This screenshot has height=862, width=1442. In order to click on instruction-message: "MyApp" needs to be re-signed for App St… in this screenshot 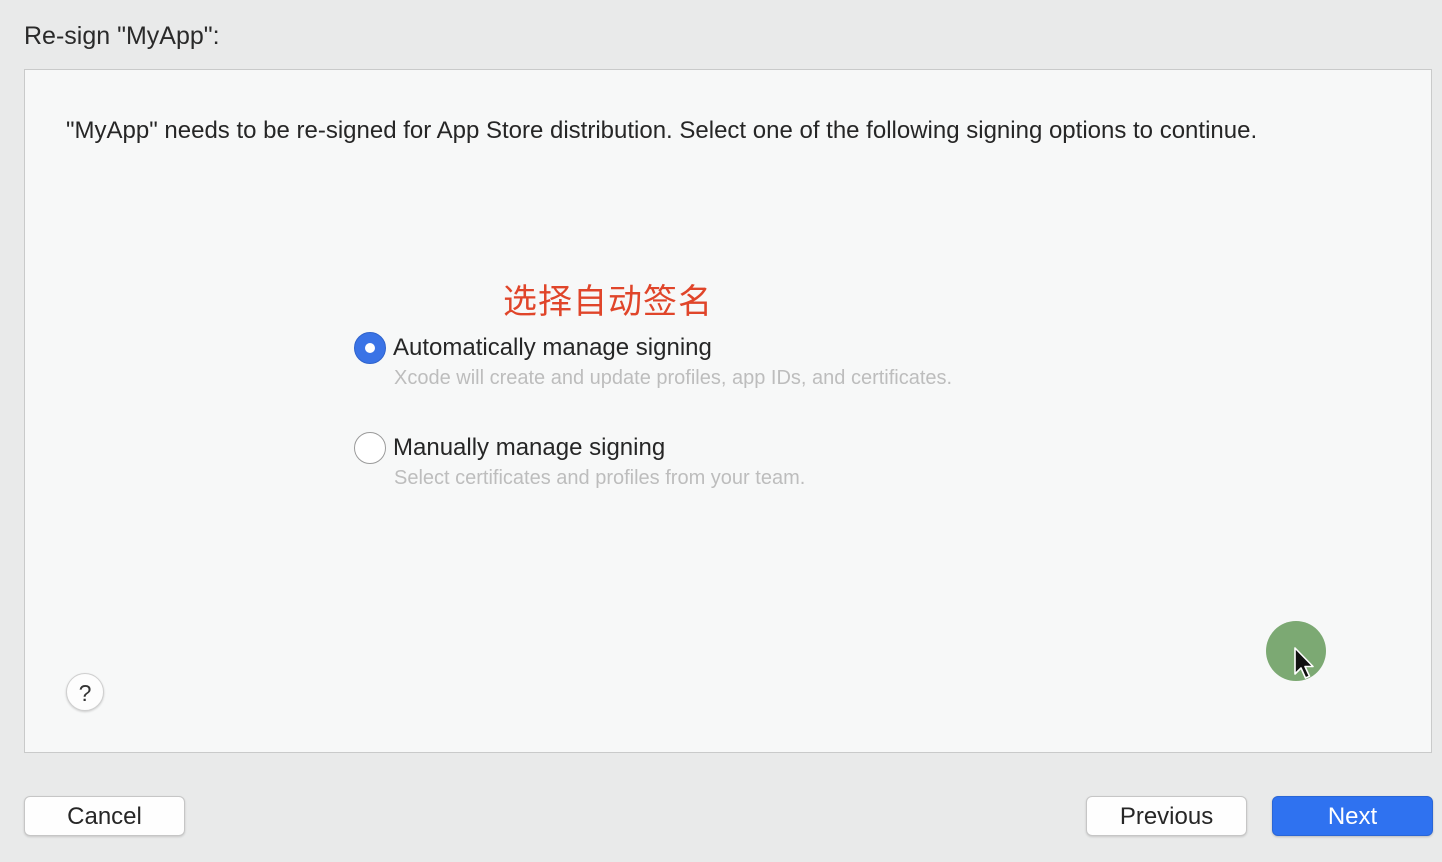, I will do `click(662, 130)`.